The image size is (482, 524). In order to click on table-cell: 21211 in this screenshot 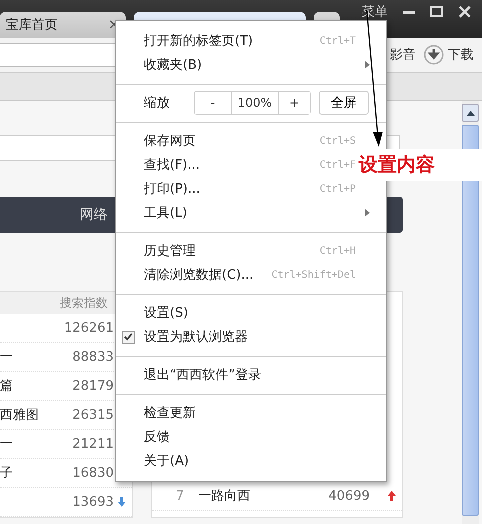, I will do `click(93, 444)`.